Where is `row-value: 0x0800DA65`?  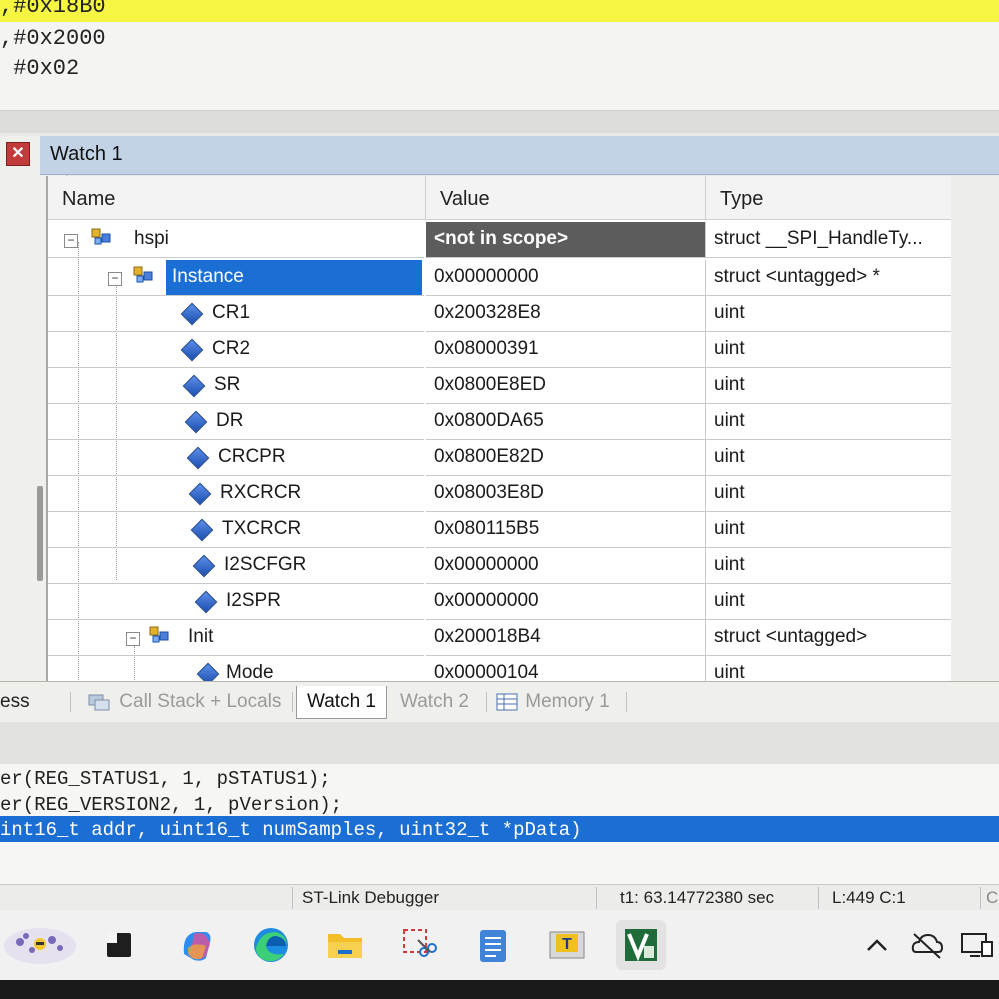
row-value: 0x0800DA65 is located at coordinates (566, 422).